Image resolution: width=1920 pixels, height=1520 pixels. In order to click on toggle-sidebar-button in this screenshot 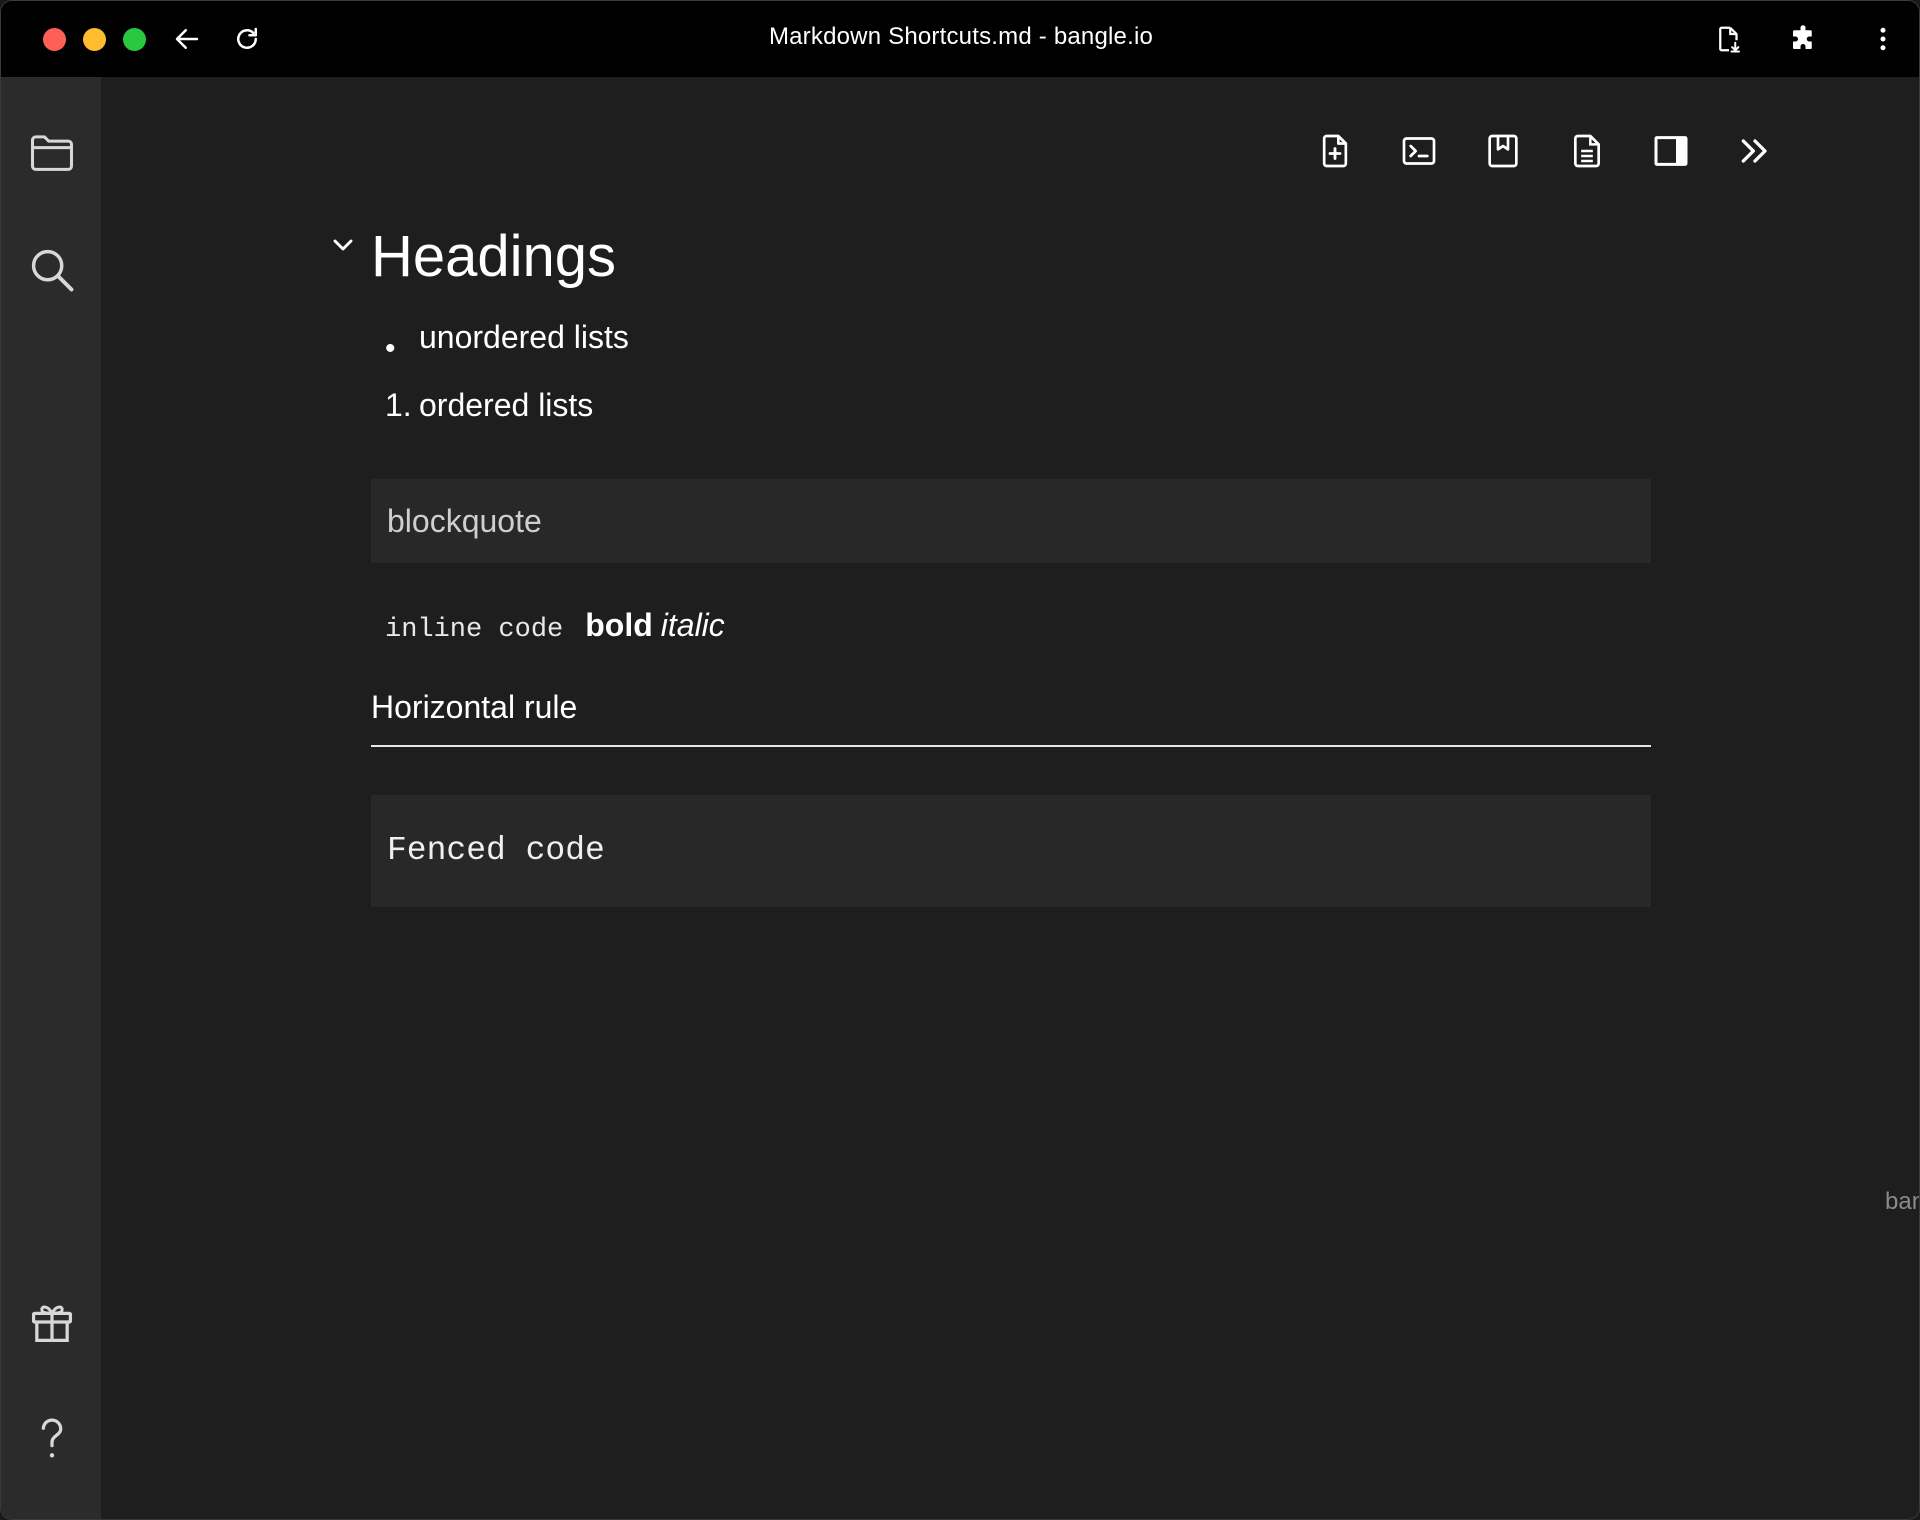, I will do `click(1671, 151)`.